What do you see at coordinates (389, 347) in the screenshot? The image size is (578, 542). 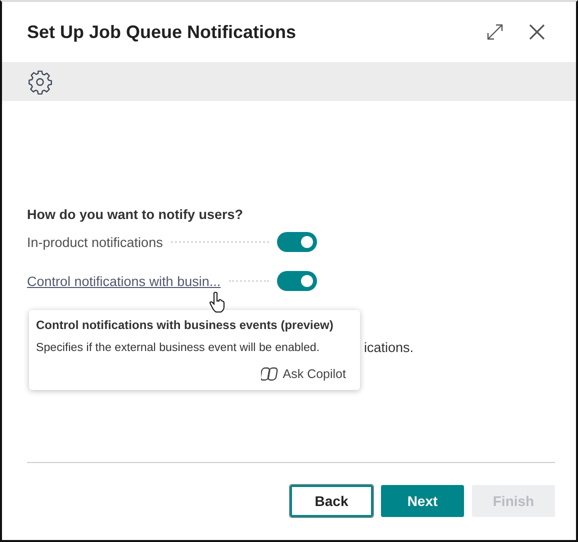 I see `description-text: ications.` at bounding box center [389, 347].